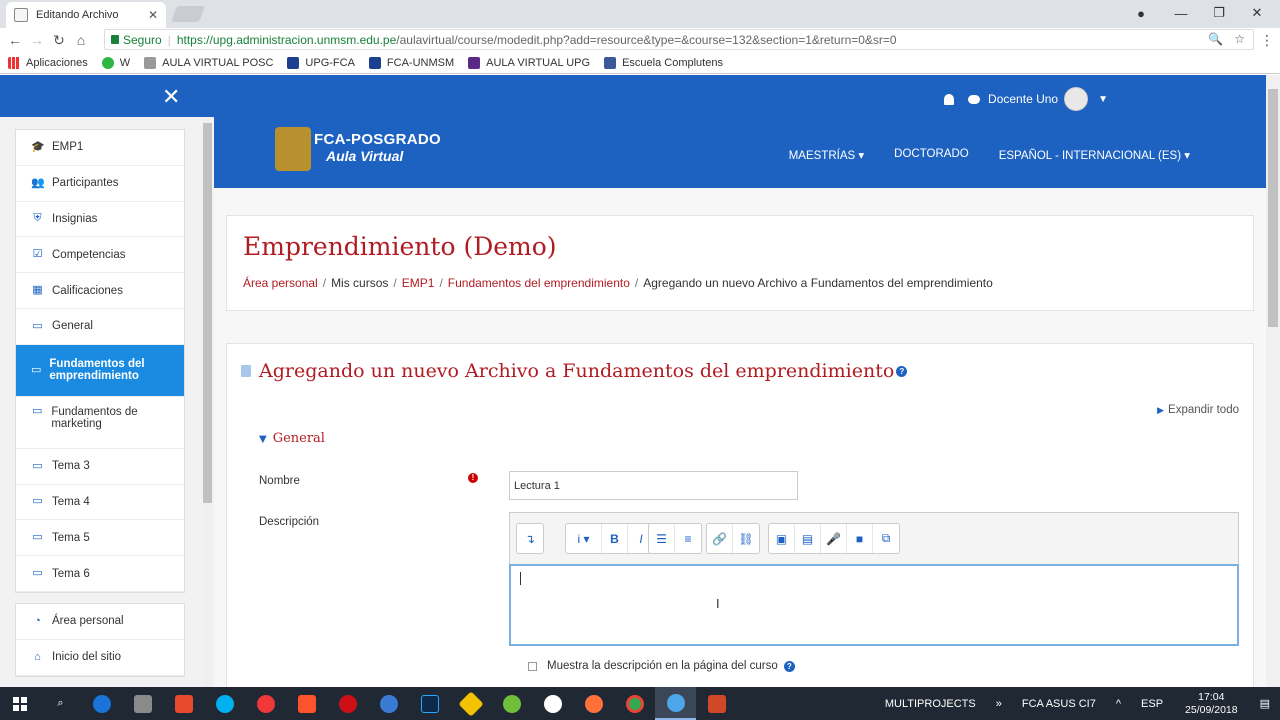 The width and height of the screenshot is (1280, 720). What do you see at coordinates (860, 538) in the screenshot?
I see `record-video-icon: ■` at bounding box center [860, 538].